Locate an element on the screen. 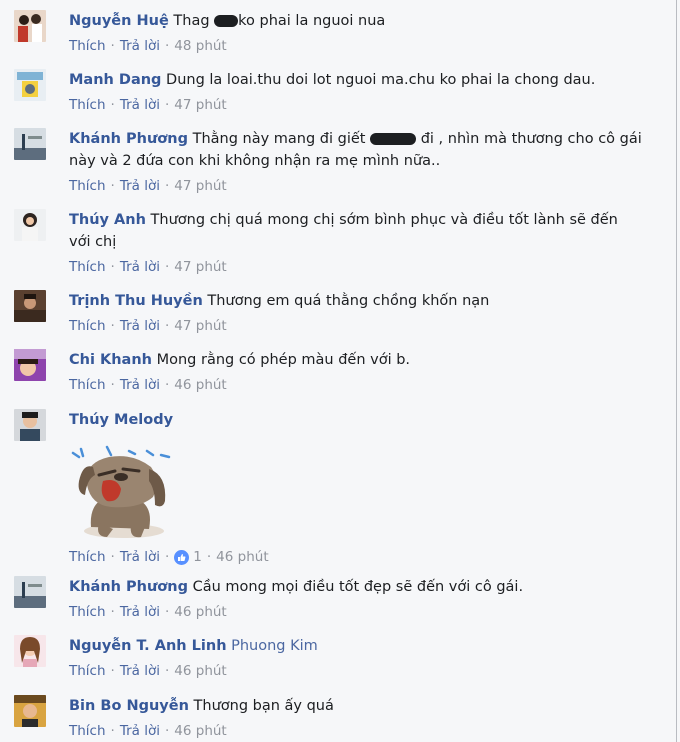 This screenshot has height=742, width=680. commenter-name: Chi Khanh is located at coordinates (110, 360).